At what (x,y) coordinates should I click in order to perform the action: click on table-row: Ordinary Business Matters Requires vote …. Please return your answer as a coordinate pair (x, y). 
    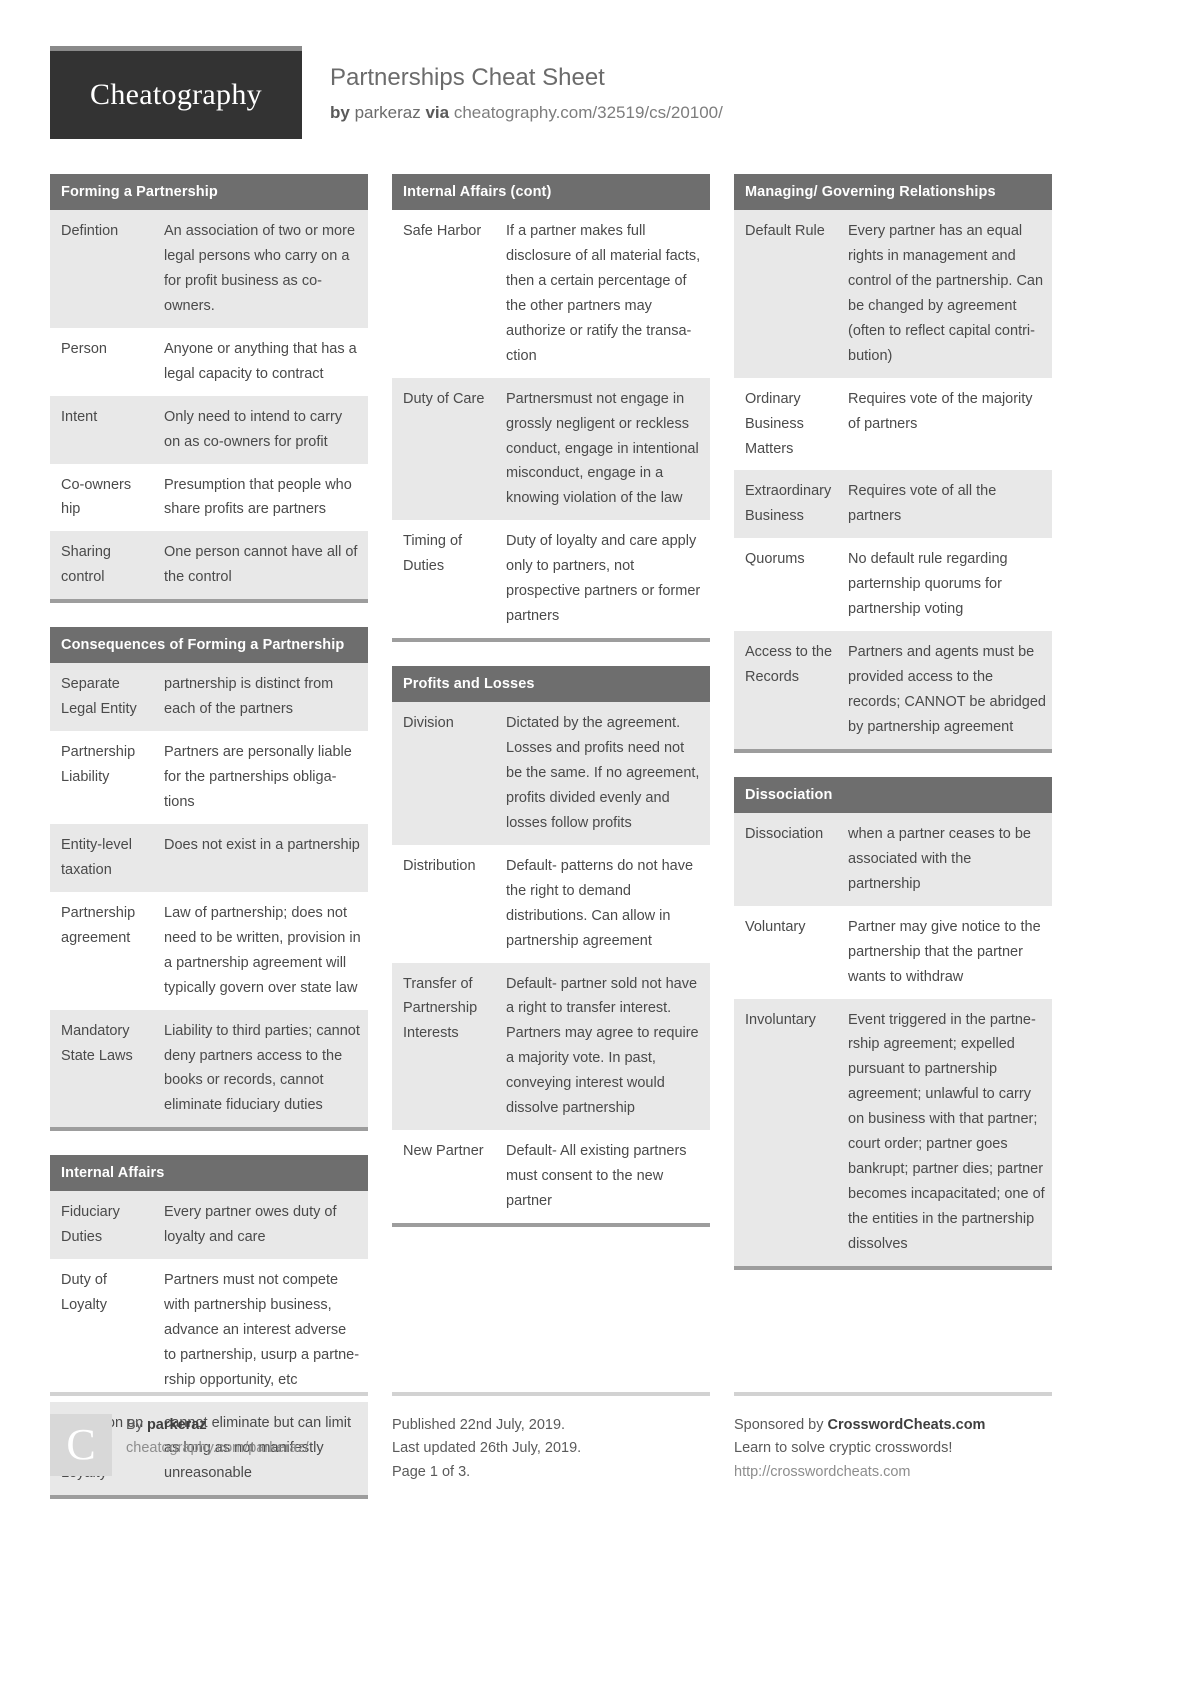
    Looking at the image, I should click on (893, 424).